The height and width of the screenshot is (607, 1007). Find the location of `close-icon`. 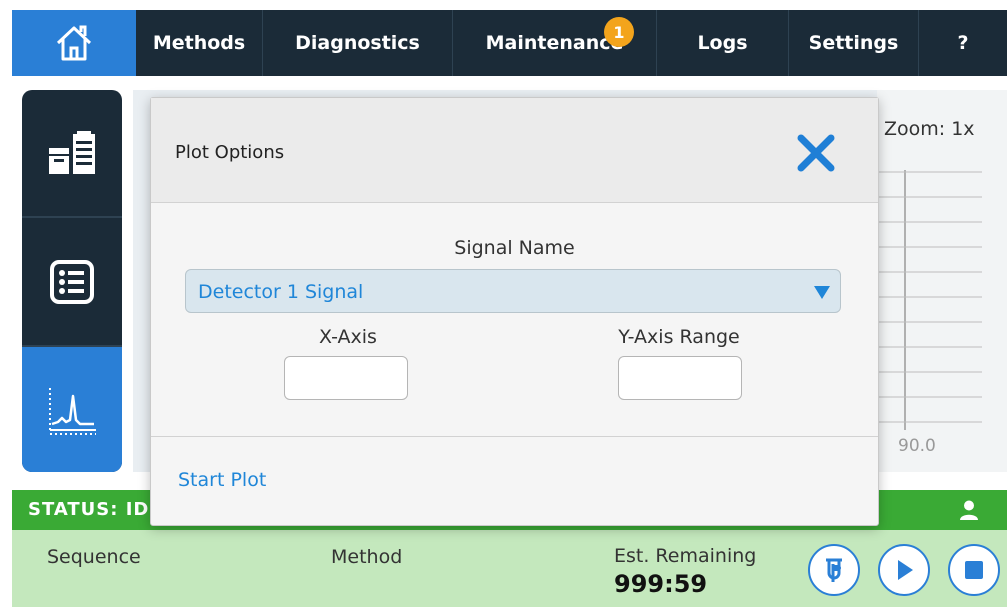

close-icon is located at coordinates (816, 153).